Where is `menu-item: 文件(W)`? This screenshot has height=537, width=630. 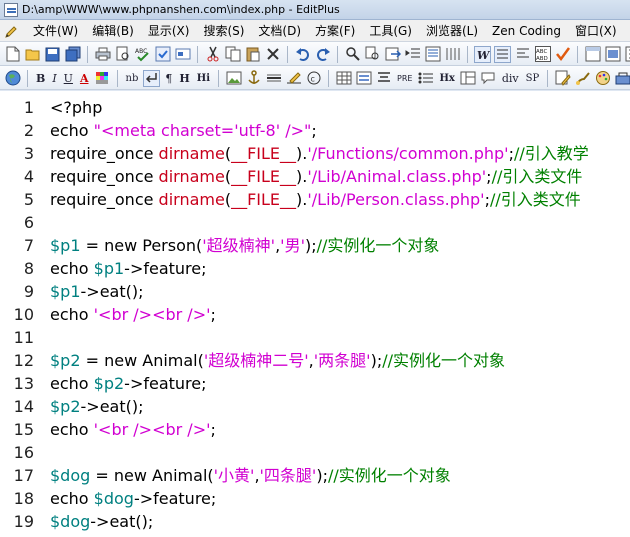 menu-item: 文件(W) is located at coordinates (55, 31).